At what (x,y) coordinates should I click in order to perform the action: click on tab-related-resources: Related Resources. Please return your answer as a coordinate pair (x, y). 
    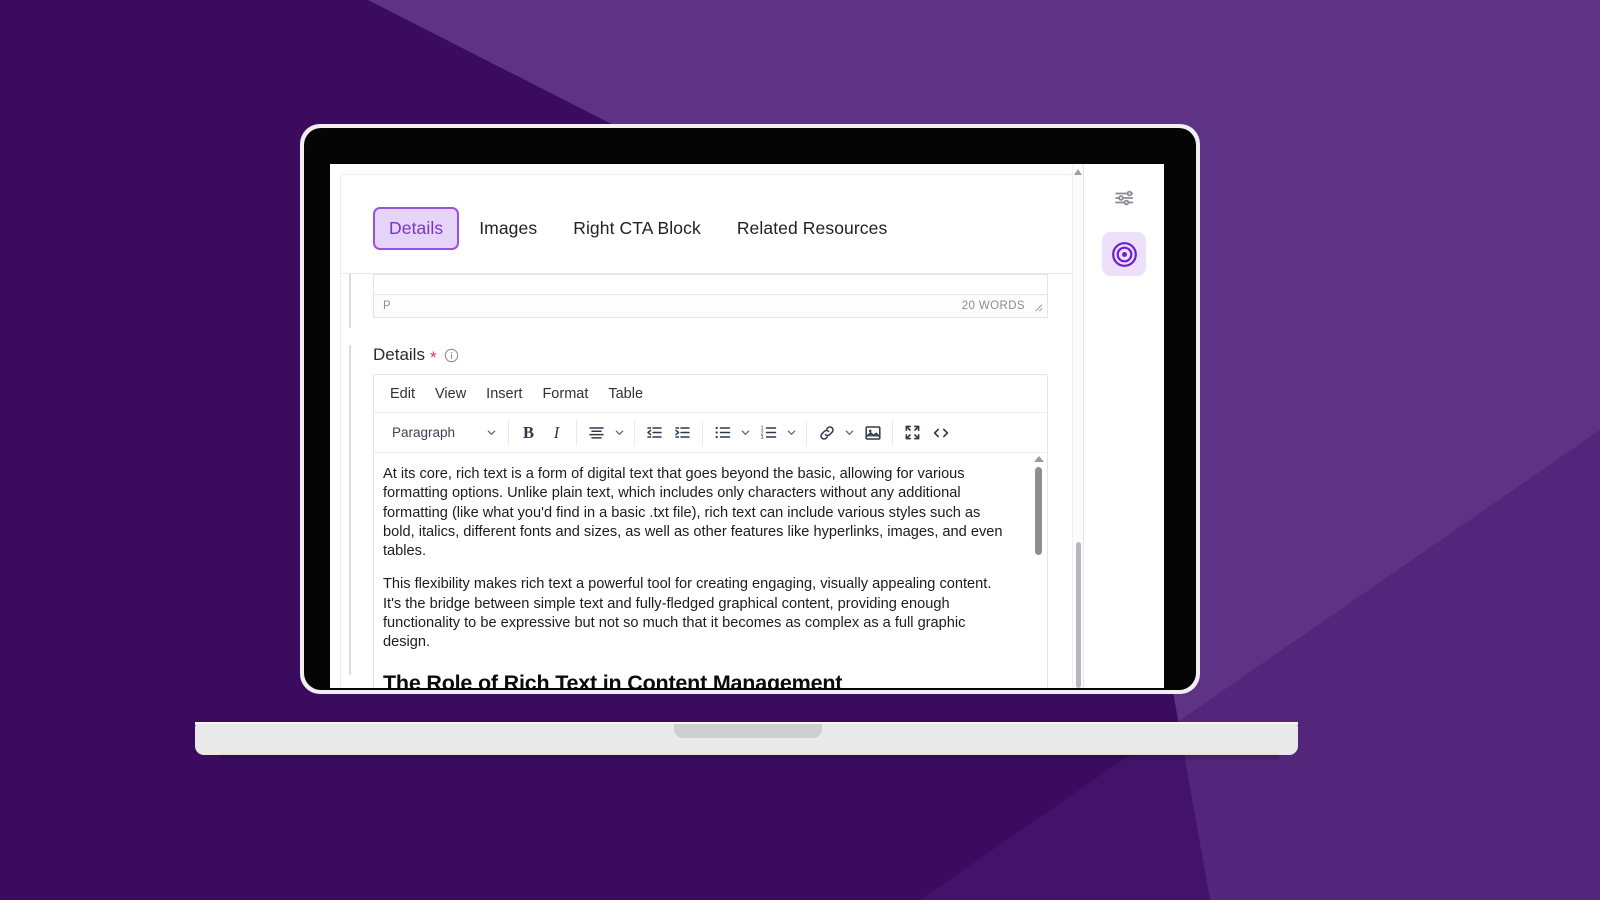
    Looking at the image, I should click on (812, 228).